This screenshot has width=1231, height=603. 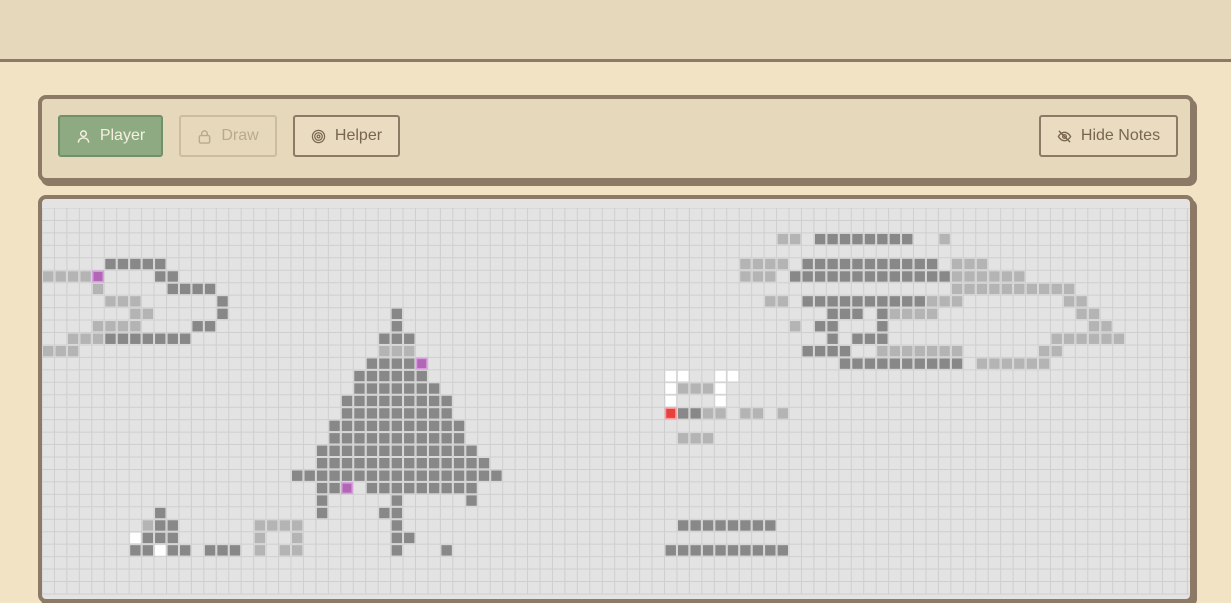 What do you see at coordinates (110, 136) in the screenshot?
I see `player-button: Player` at bounding box center [110, 136].